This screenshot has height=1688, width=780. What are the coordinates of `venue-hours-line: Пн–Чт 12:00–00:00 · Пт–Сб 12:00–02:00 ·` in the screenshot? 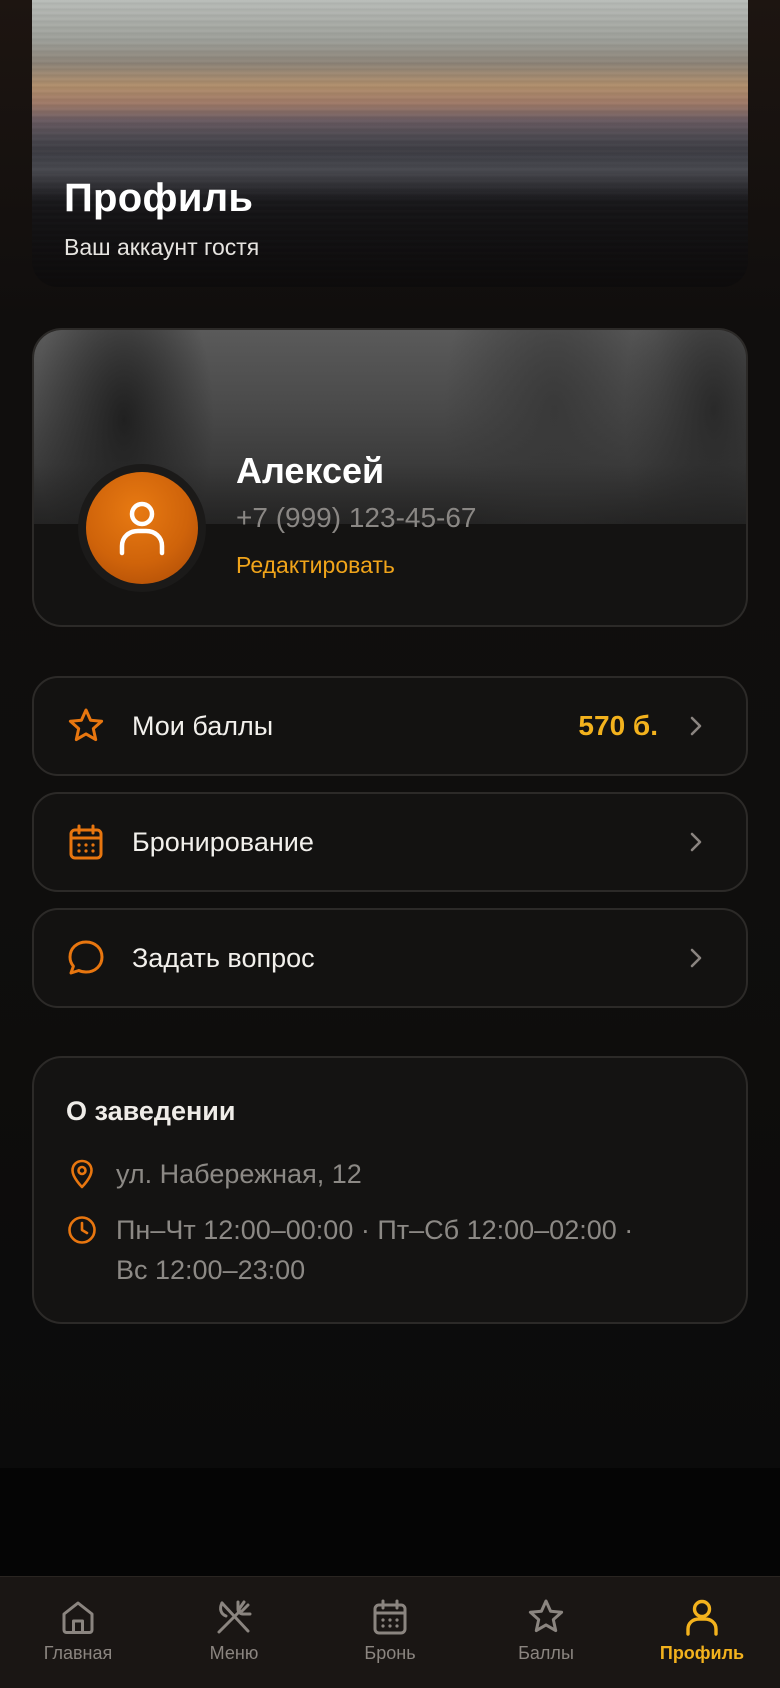 It's located at (375, 1230).